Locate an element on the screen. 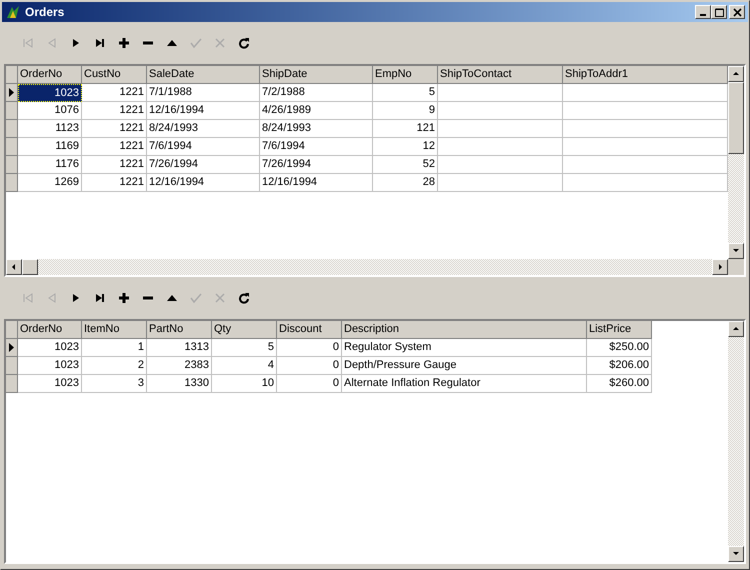 This screenshot has width=750, height=570. table-cell: $206.00 is located at coordinates (619, 366).